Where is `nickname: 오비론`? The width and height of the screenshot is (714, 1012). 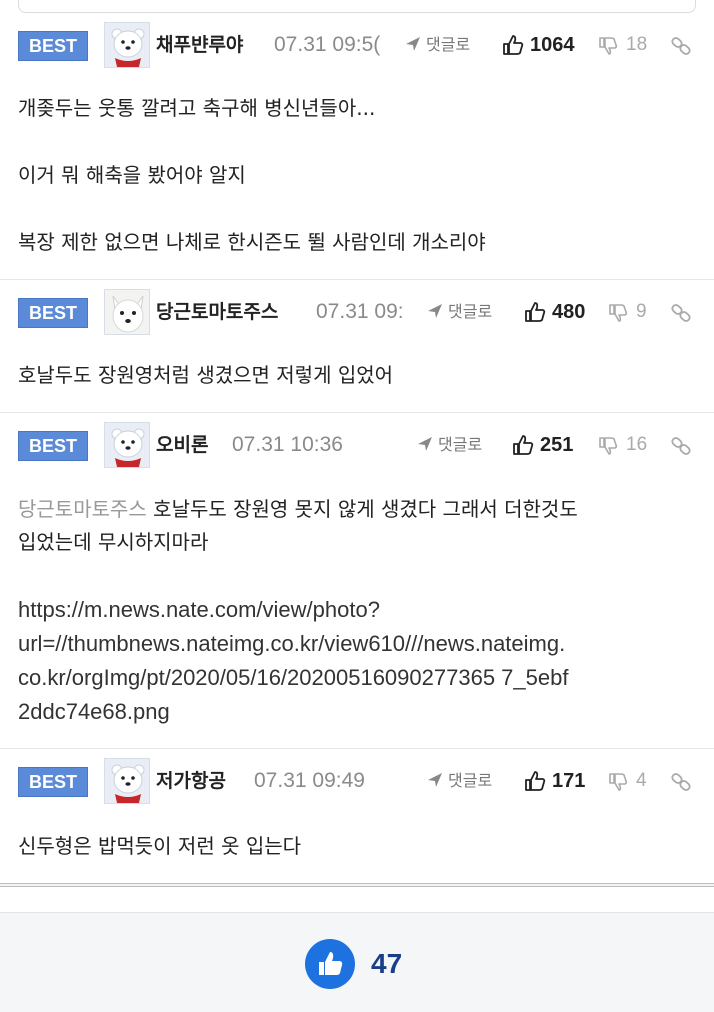 nickname: 오비론 is located at coordinates (182, 445).